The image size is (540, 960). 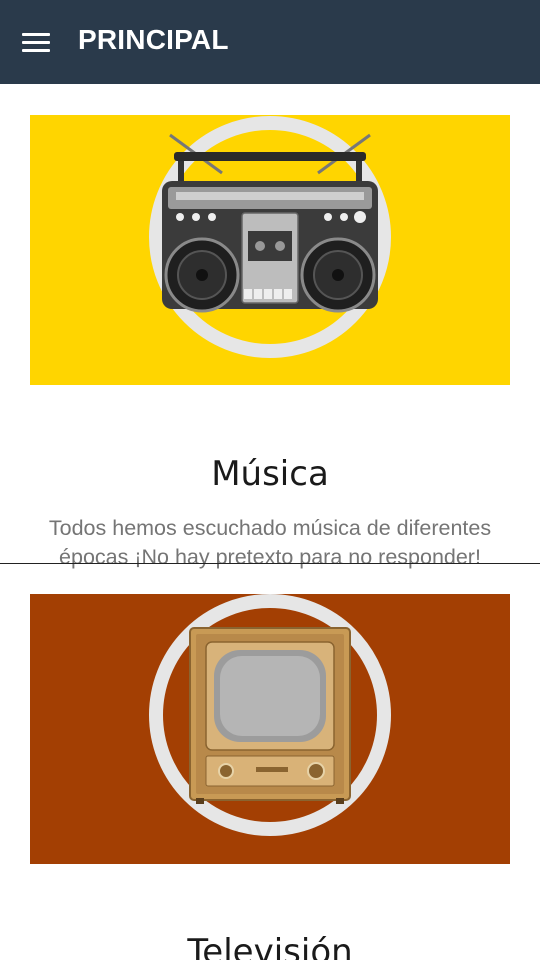 What do you see at coordinates (270, 42) in the screenshot?
I see `app-bar: PRINCIPAL` at bounding box center [270, 42].